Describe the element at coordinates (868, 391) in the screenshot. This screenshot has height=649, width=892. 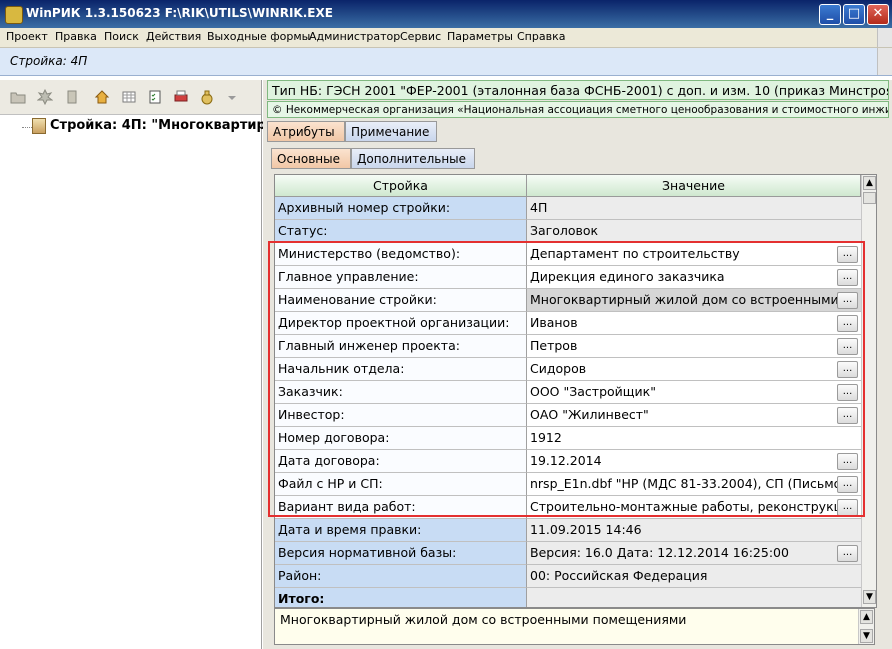
I see `grid-scrollbar: ▲ ▼` at that location.